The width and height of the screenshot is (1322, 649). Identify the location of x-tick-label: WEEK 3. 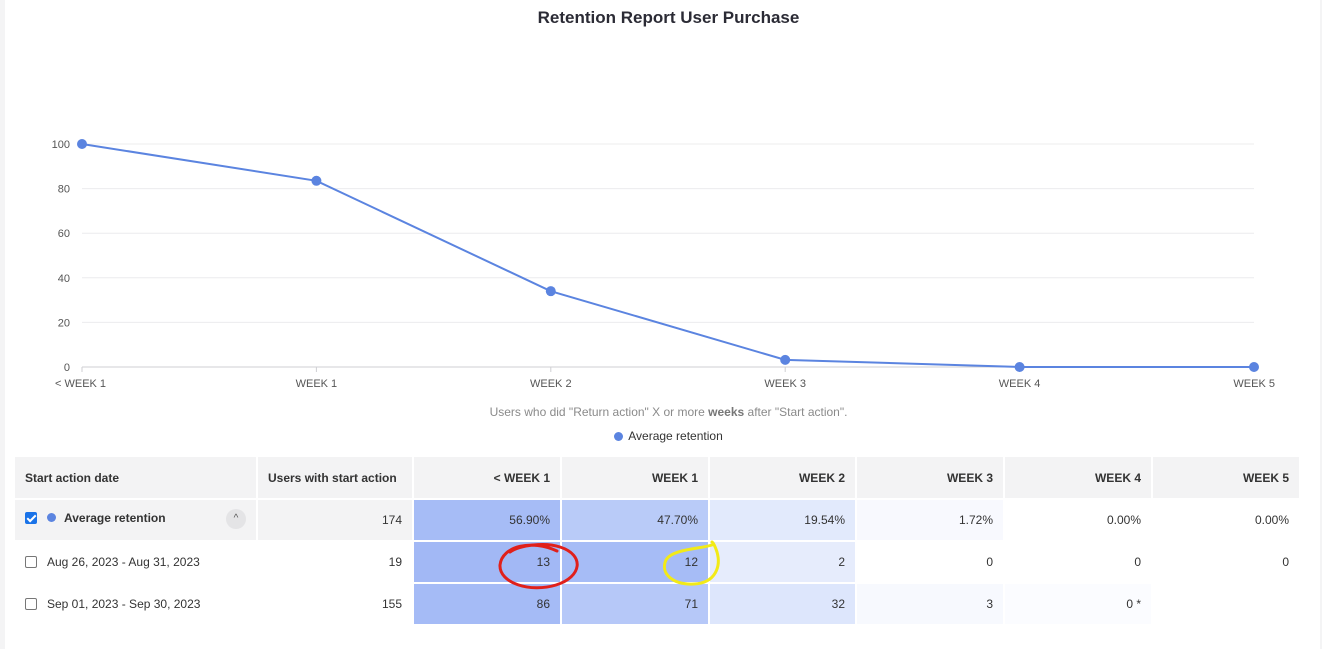
(785, 384).